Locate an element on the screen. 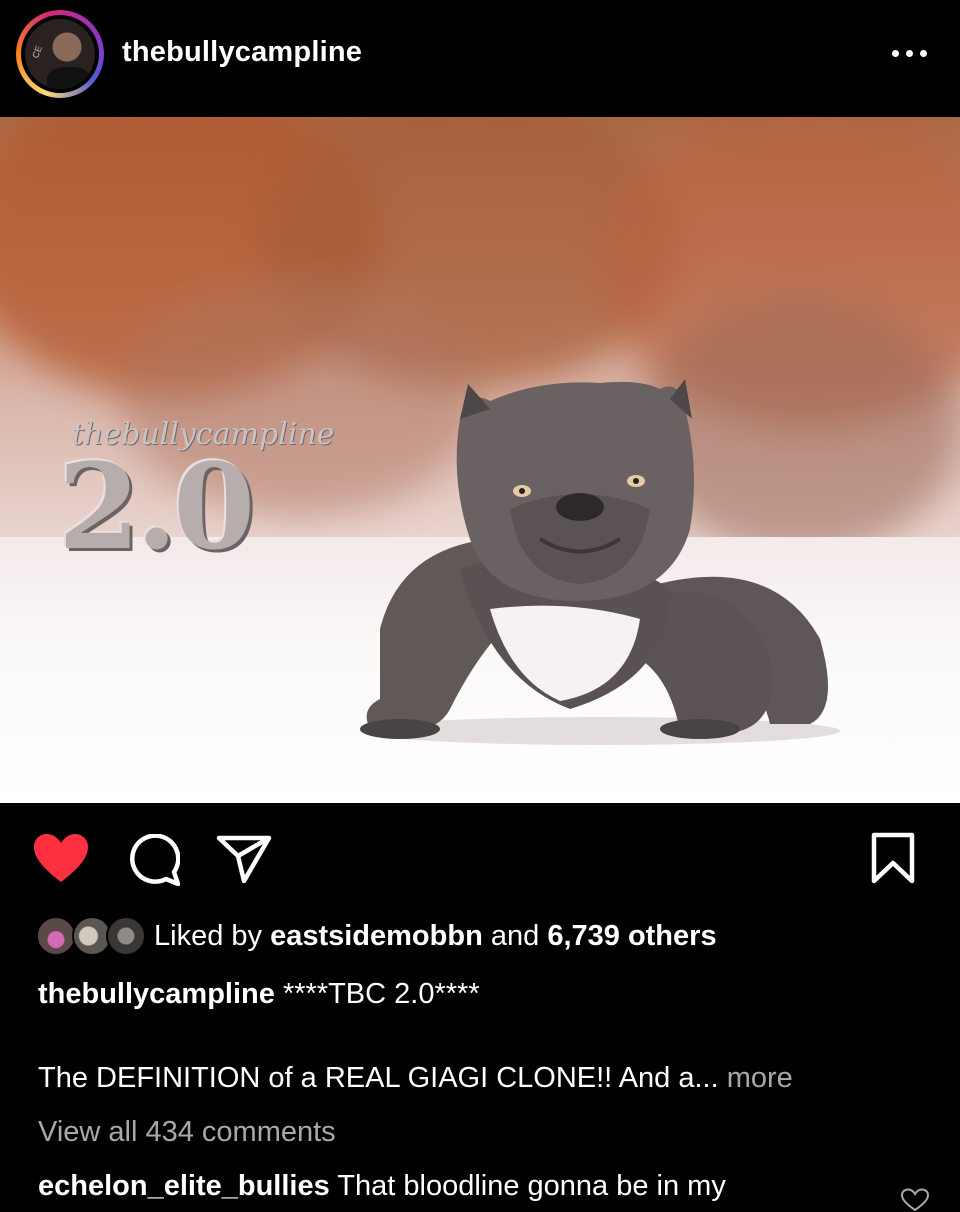 Image resolution: width=960 pixels, height=1212 pixels. comment-like-icon is located at coordinates (915, 1200).